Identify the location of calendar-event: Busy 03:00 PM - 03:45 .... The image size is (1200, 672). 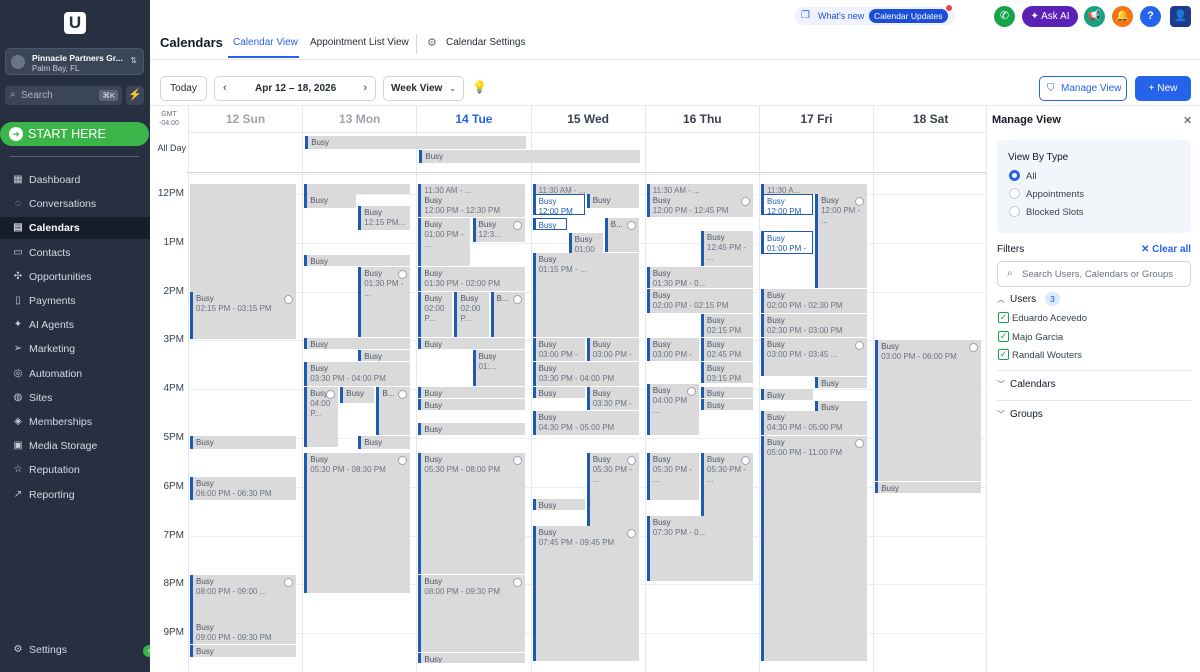
(814, 356).